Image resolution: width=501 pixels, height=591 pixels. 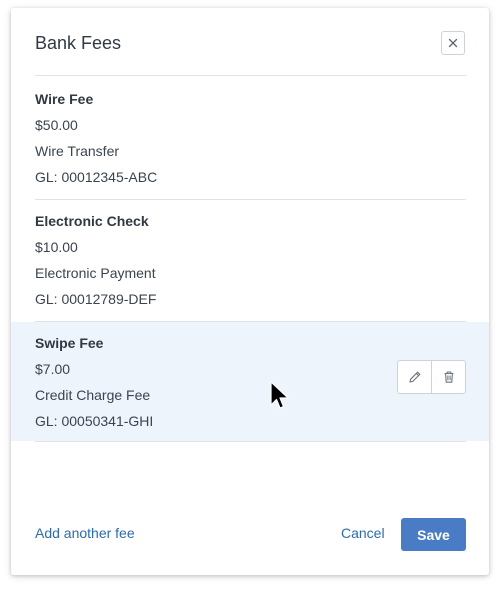 What do you see at coordinates (64, 99) in the screenshot?
I see `fee-name: Wire Fee` at bounding box center [64, 99].